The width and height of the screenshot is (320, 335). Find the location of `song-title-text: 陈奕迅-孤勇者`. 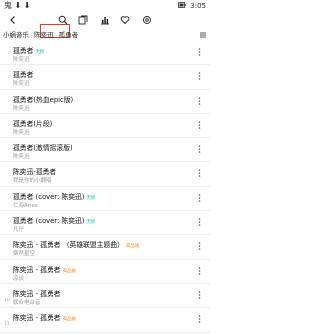

song-title-text: 陈奕迅-孤勇者 is located at coordinates (35, 172).